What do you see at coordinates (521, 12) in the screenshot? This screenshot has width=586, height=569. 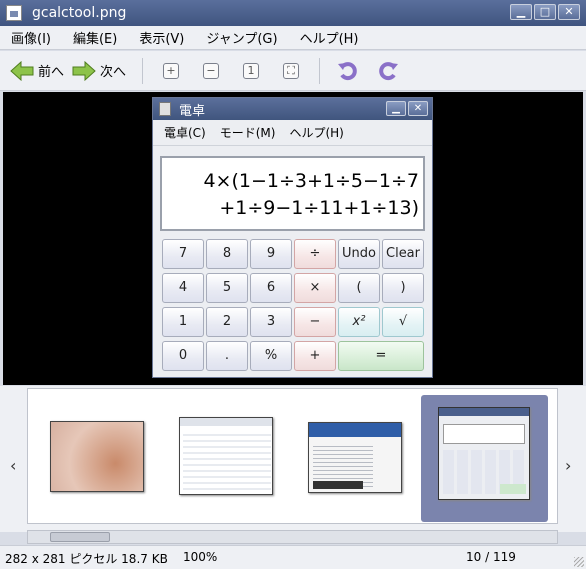 I see `minimize-button: ▁` at bounding box center [521, 12].